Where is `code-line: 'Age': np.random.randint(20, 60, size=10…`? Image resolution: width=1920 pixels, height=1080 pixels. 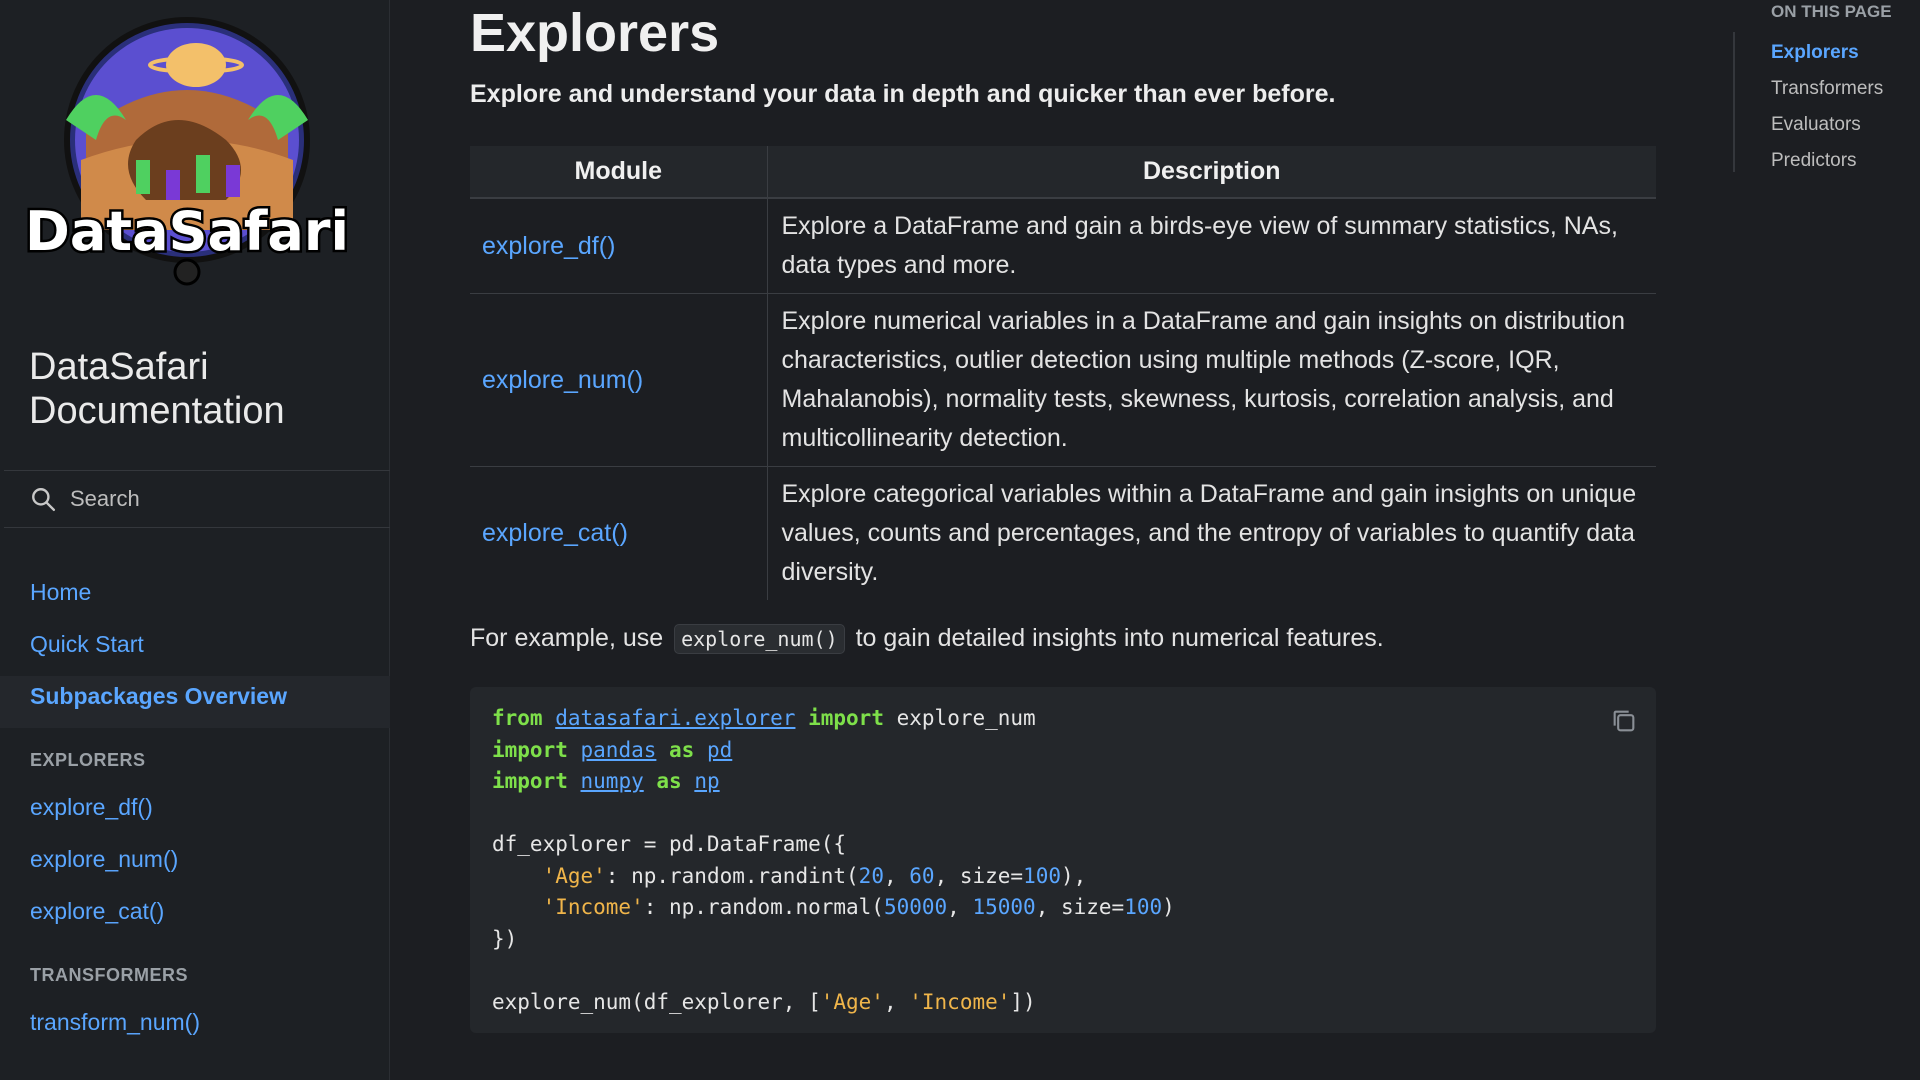
code-line: 'Age': np.random.randint(20, 60, size=10… is located at coordinates (814, 875).